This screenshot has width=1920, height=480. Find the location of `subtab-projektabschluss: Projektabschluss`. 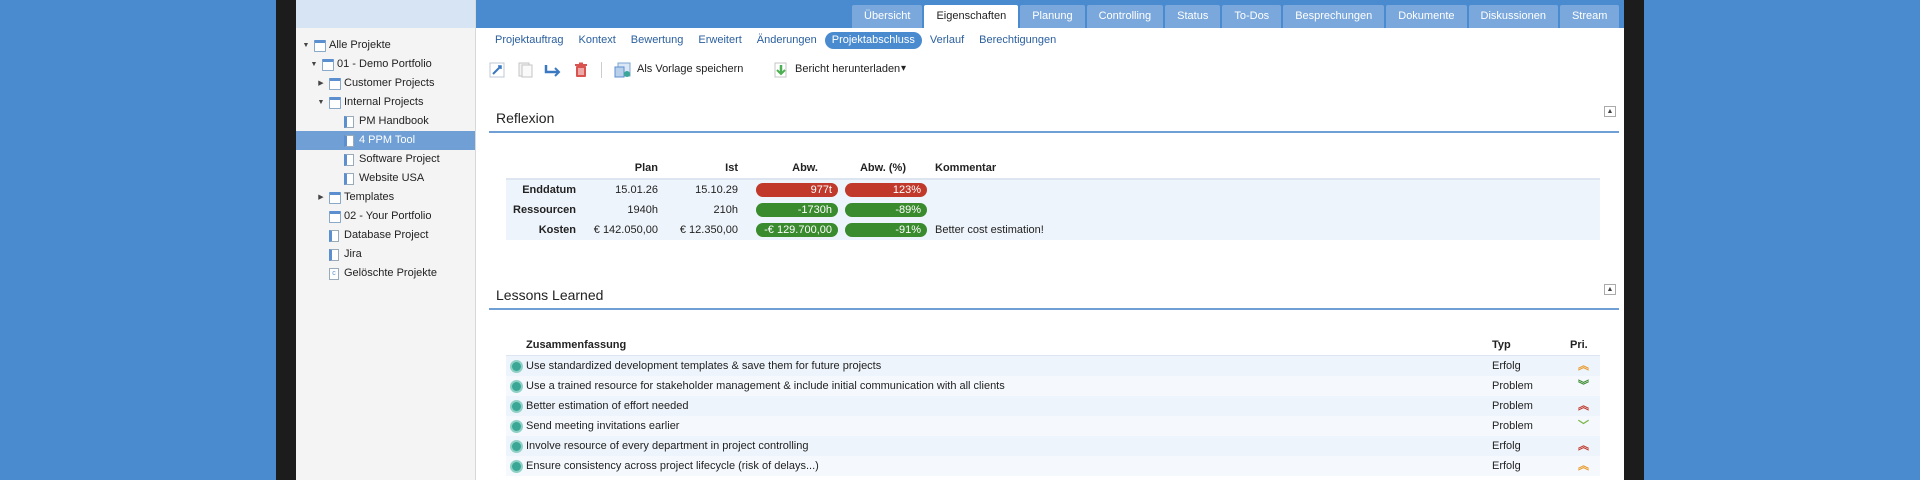

subtab-projektabschluss: Projektabschluss is located at coordinates (873, 40).